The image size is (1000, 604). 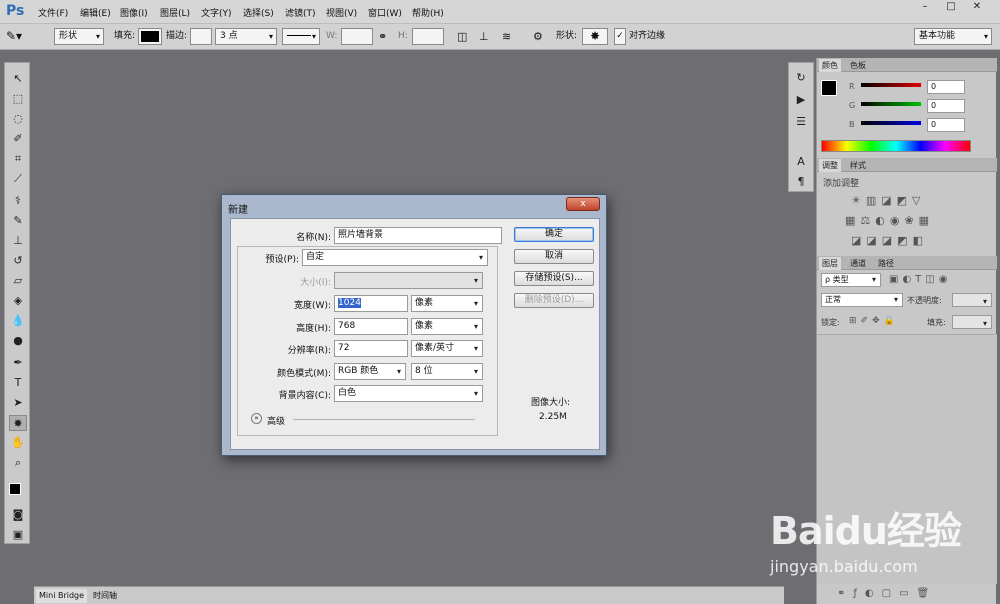 I want to click on type-tool-icon: T, so click(x=18, y=383).